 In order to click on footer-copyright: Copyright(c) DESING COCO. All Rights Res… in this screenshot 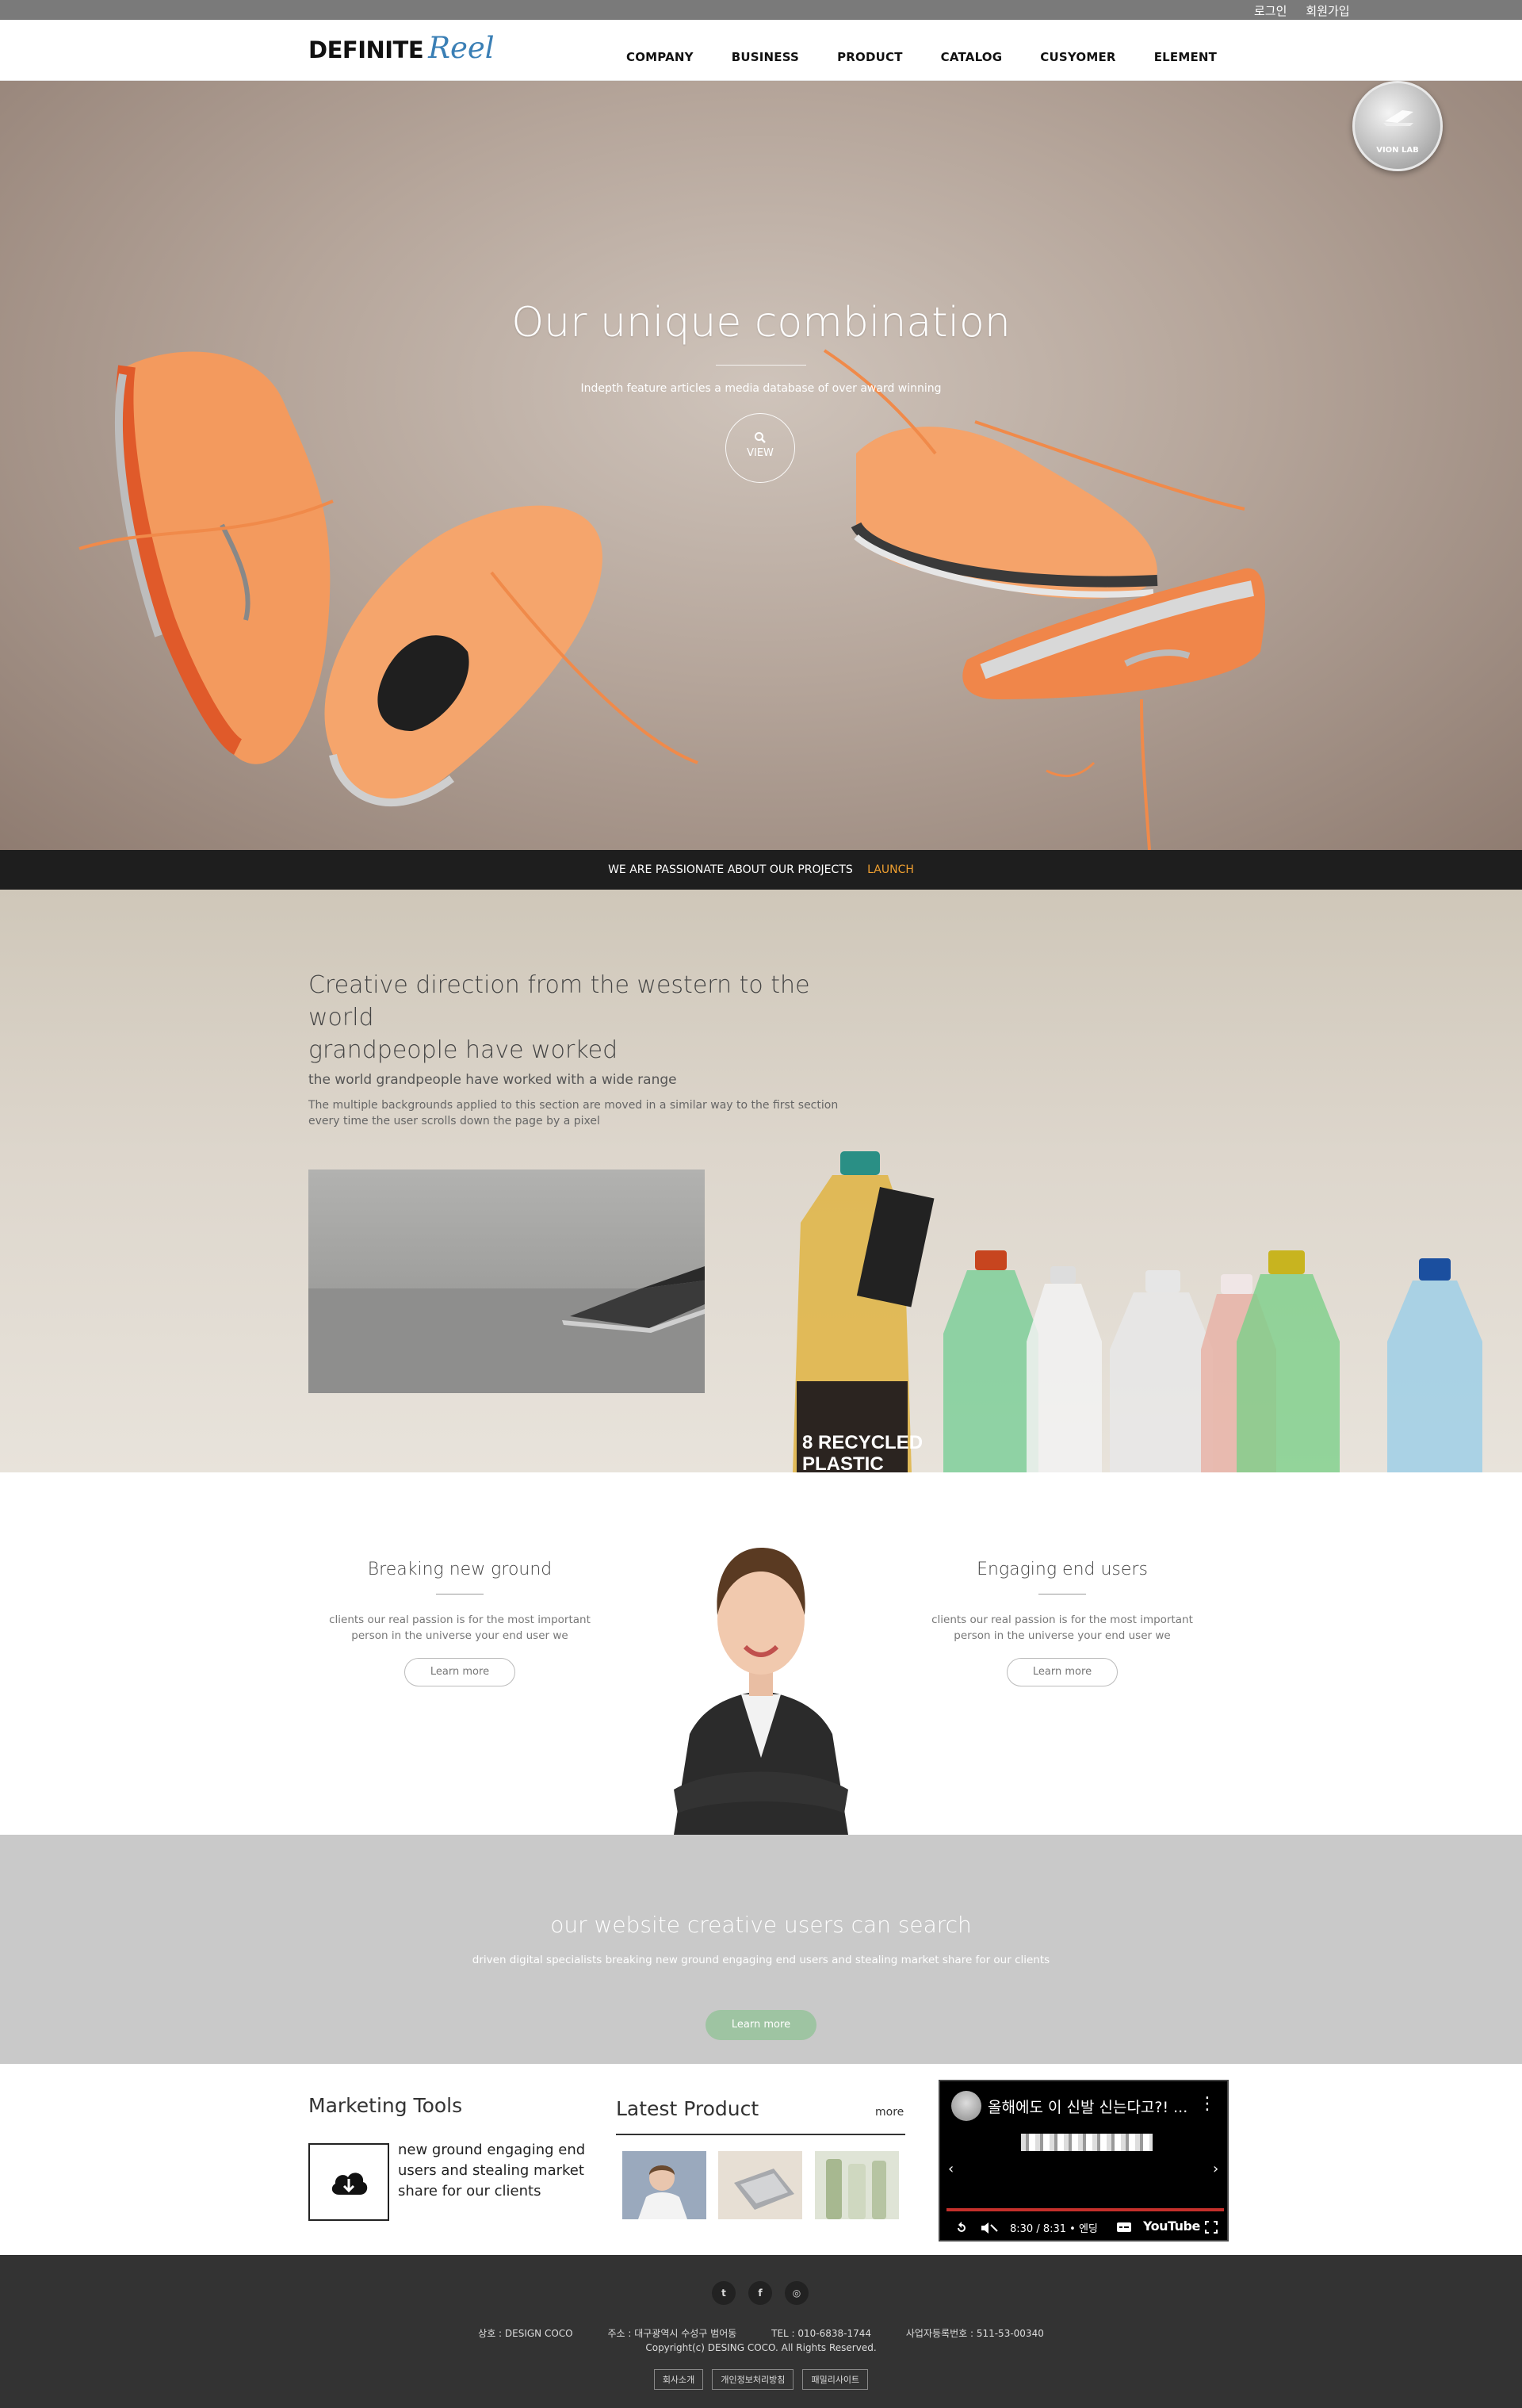, I will do `click(761, 2347)`.